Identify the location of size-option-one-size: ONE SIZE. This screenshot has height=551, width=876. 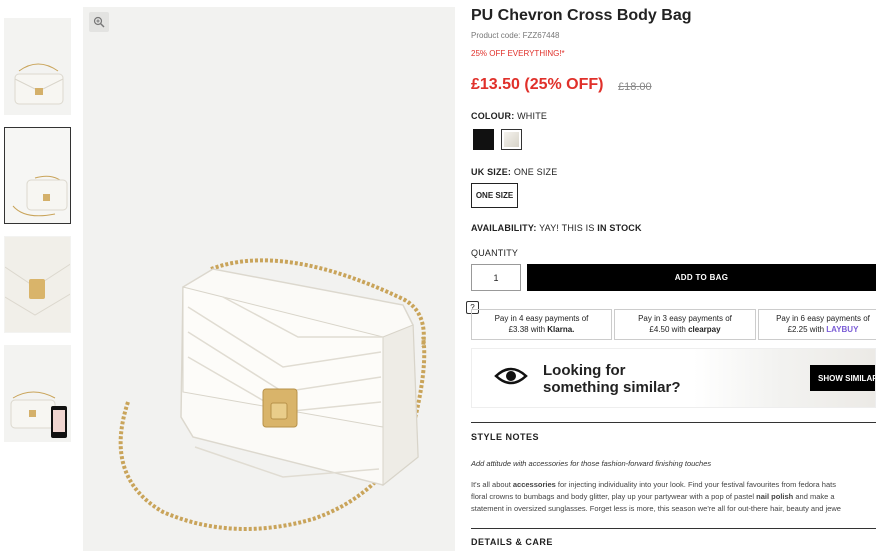
(494, 195).